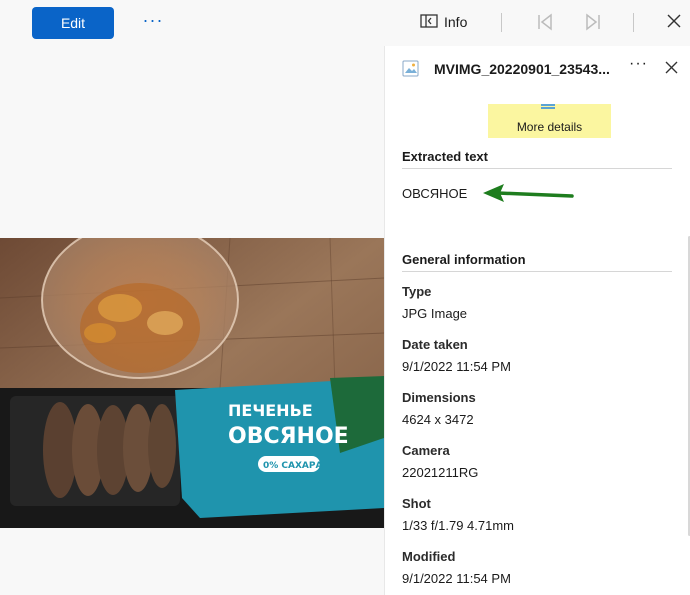 The height and width of the screenshot is (595, 690). I want to click on package-text-line2: ОВСЯНОЕ, so click(288, 436).